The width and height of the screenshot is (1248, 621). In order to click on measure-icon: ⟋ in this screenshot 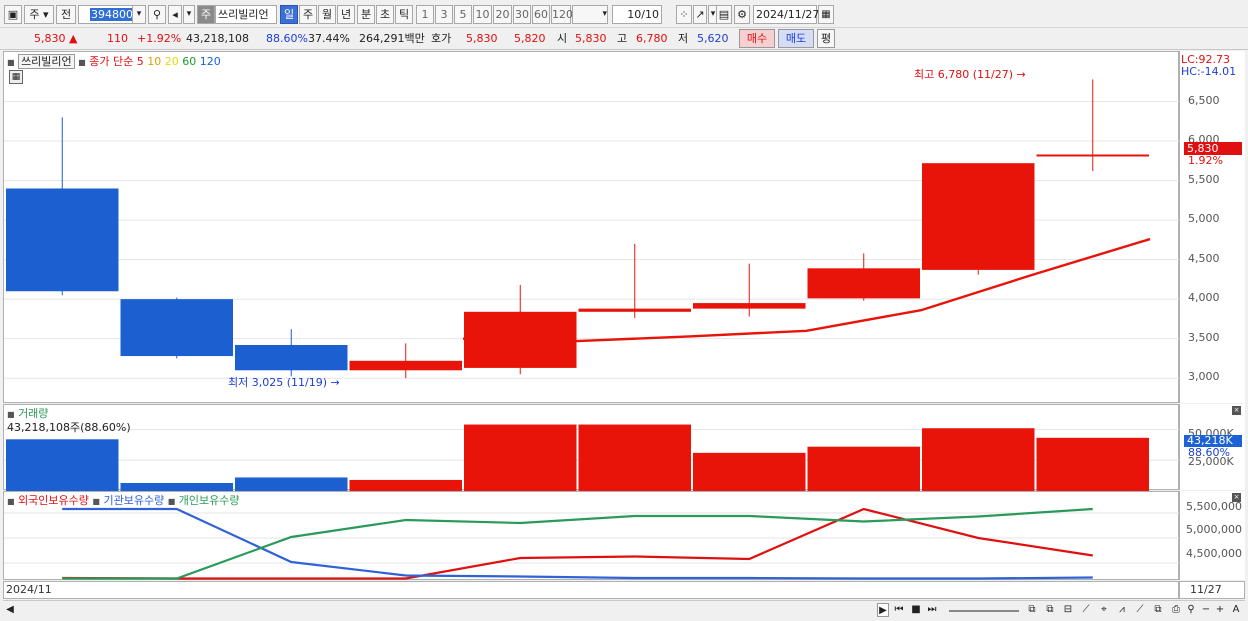, I will do `click(1140, 610)`.